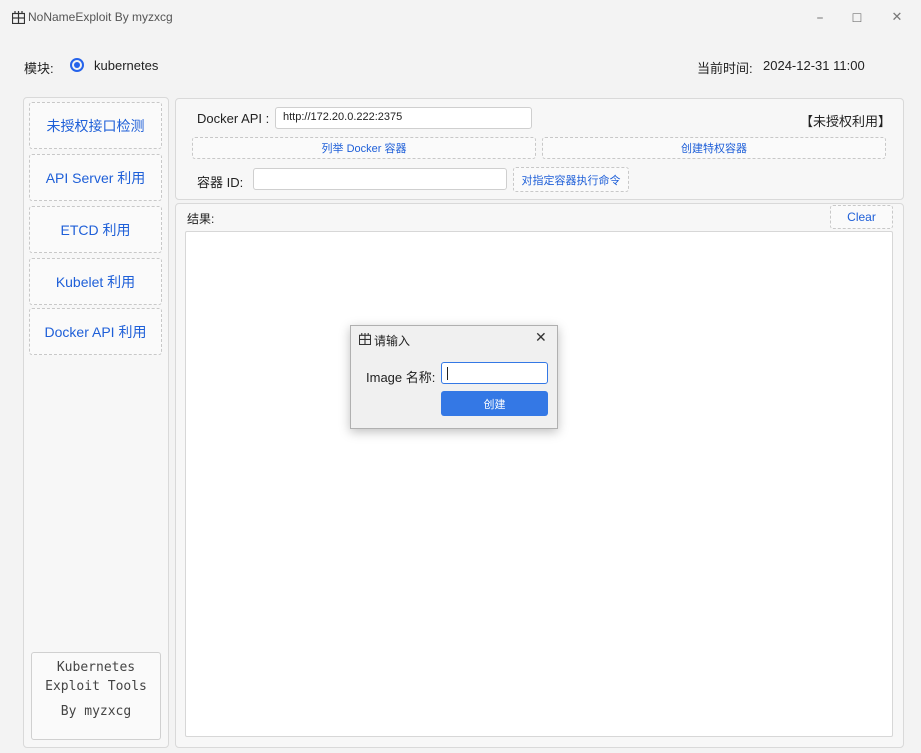 The height and width of the screenshot is (753, 921). What do you see at coordinates (96, 667) in the screenshot?
I see `credit-line: Kubernetes` at bounding box center [96, 667].